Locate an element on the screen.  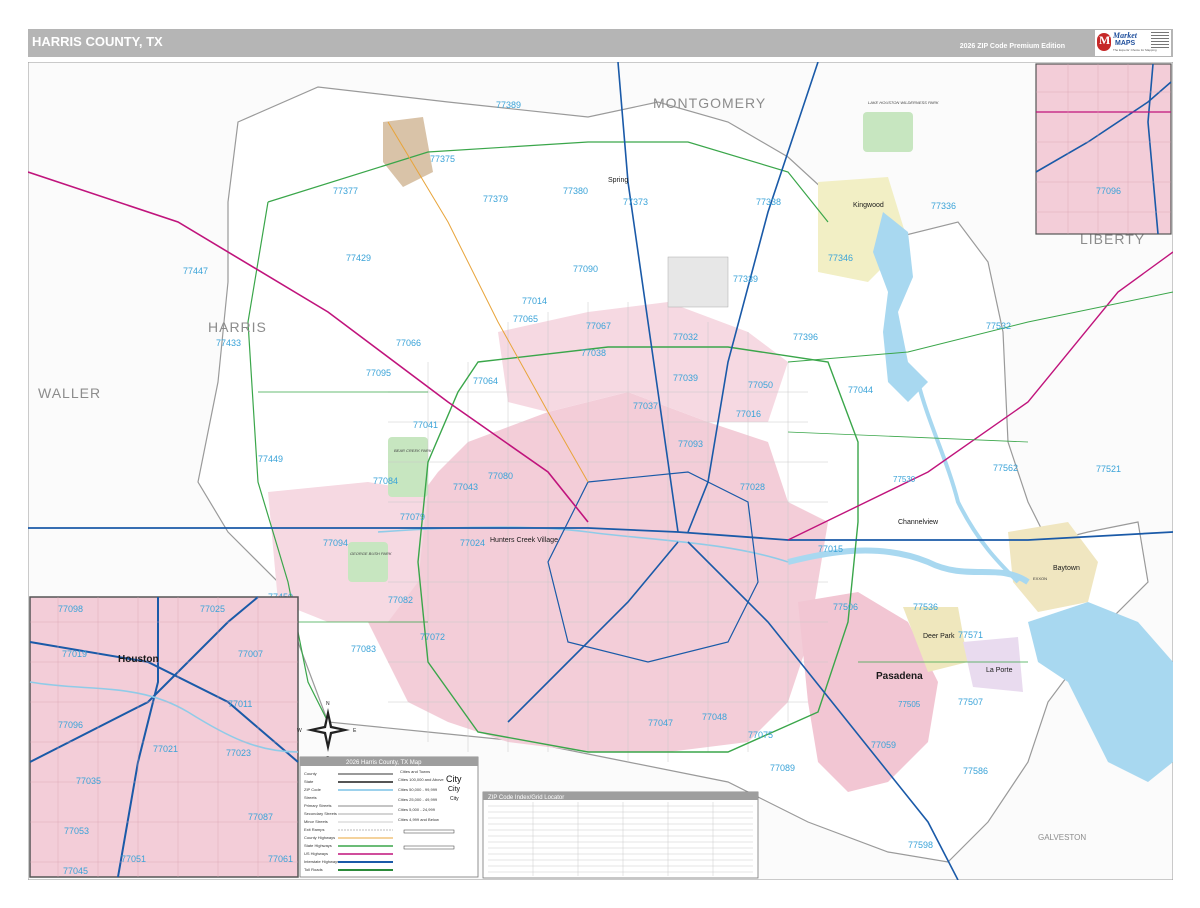
legend-sample-city-medium: City is located at coordinates (454, 789).